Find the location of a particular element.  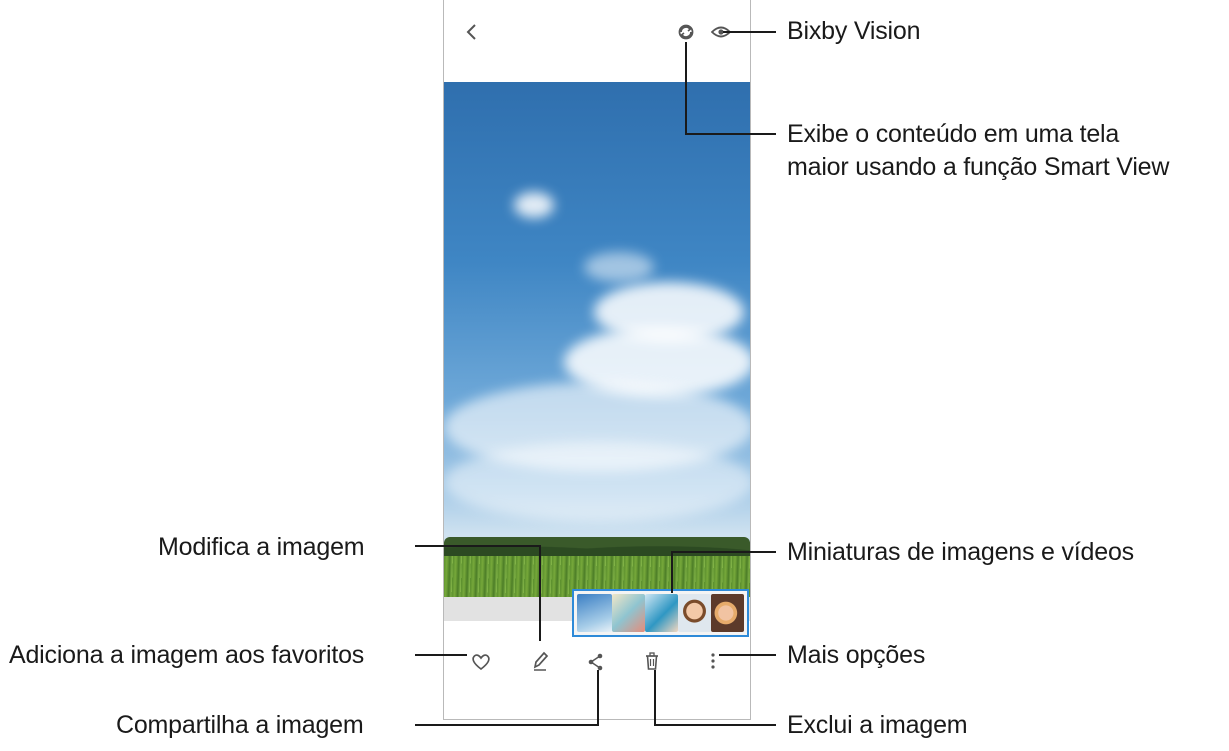

top-bar is located at coordinates (597, 41).